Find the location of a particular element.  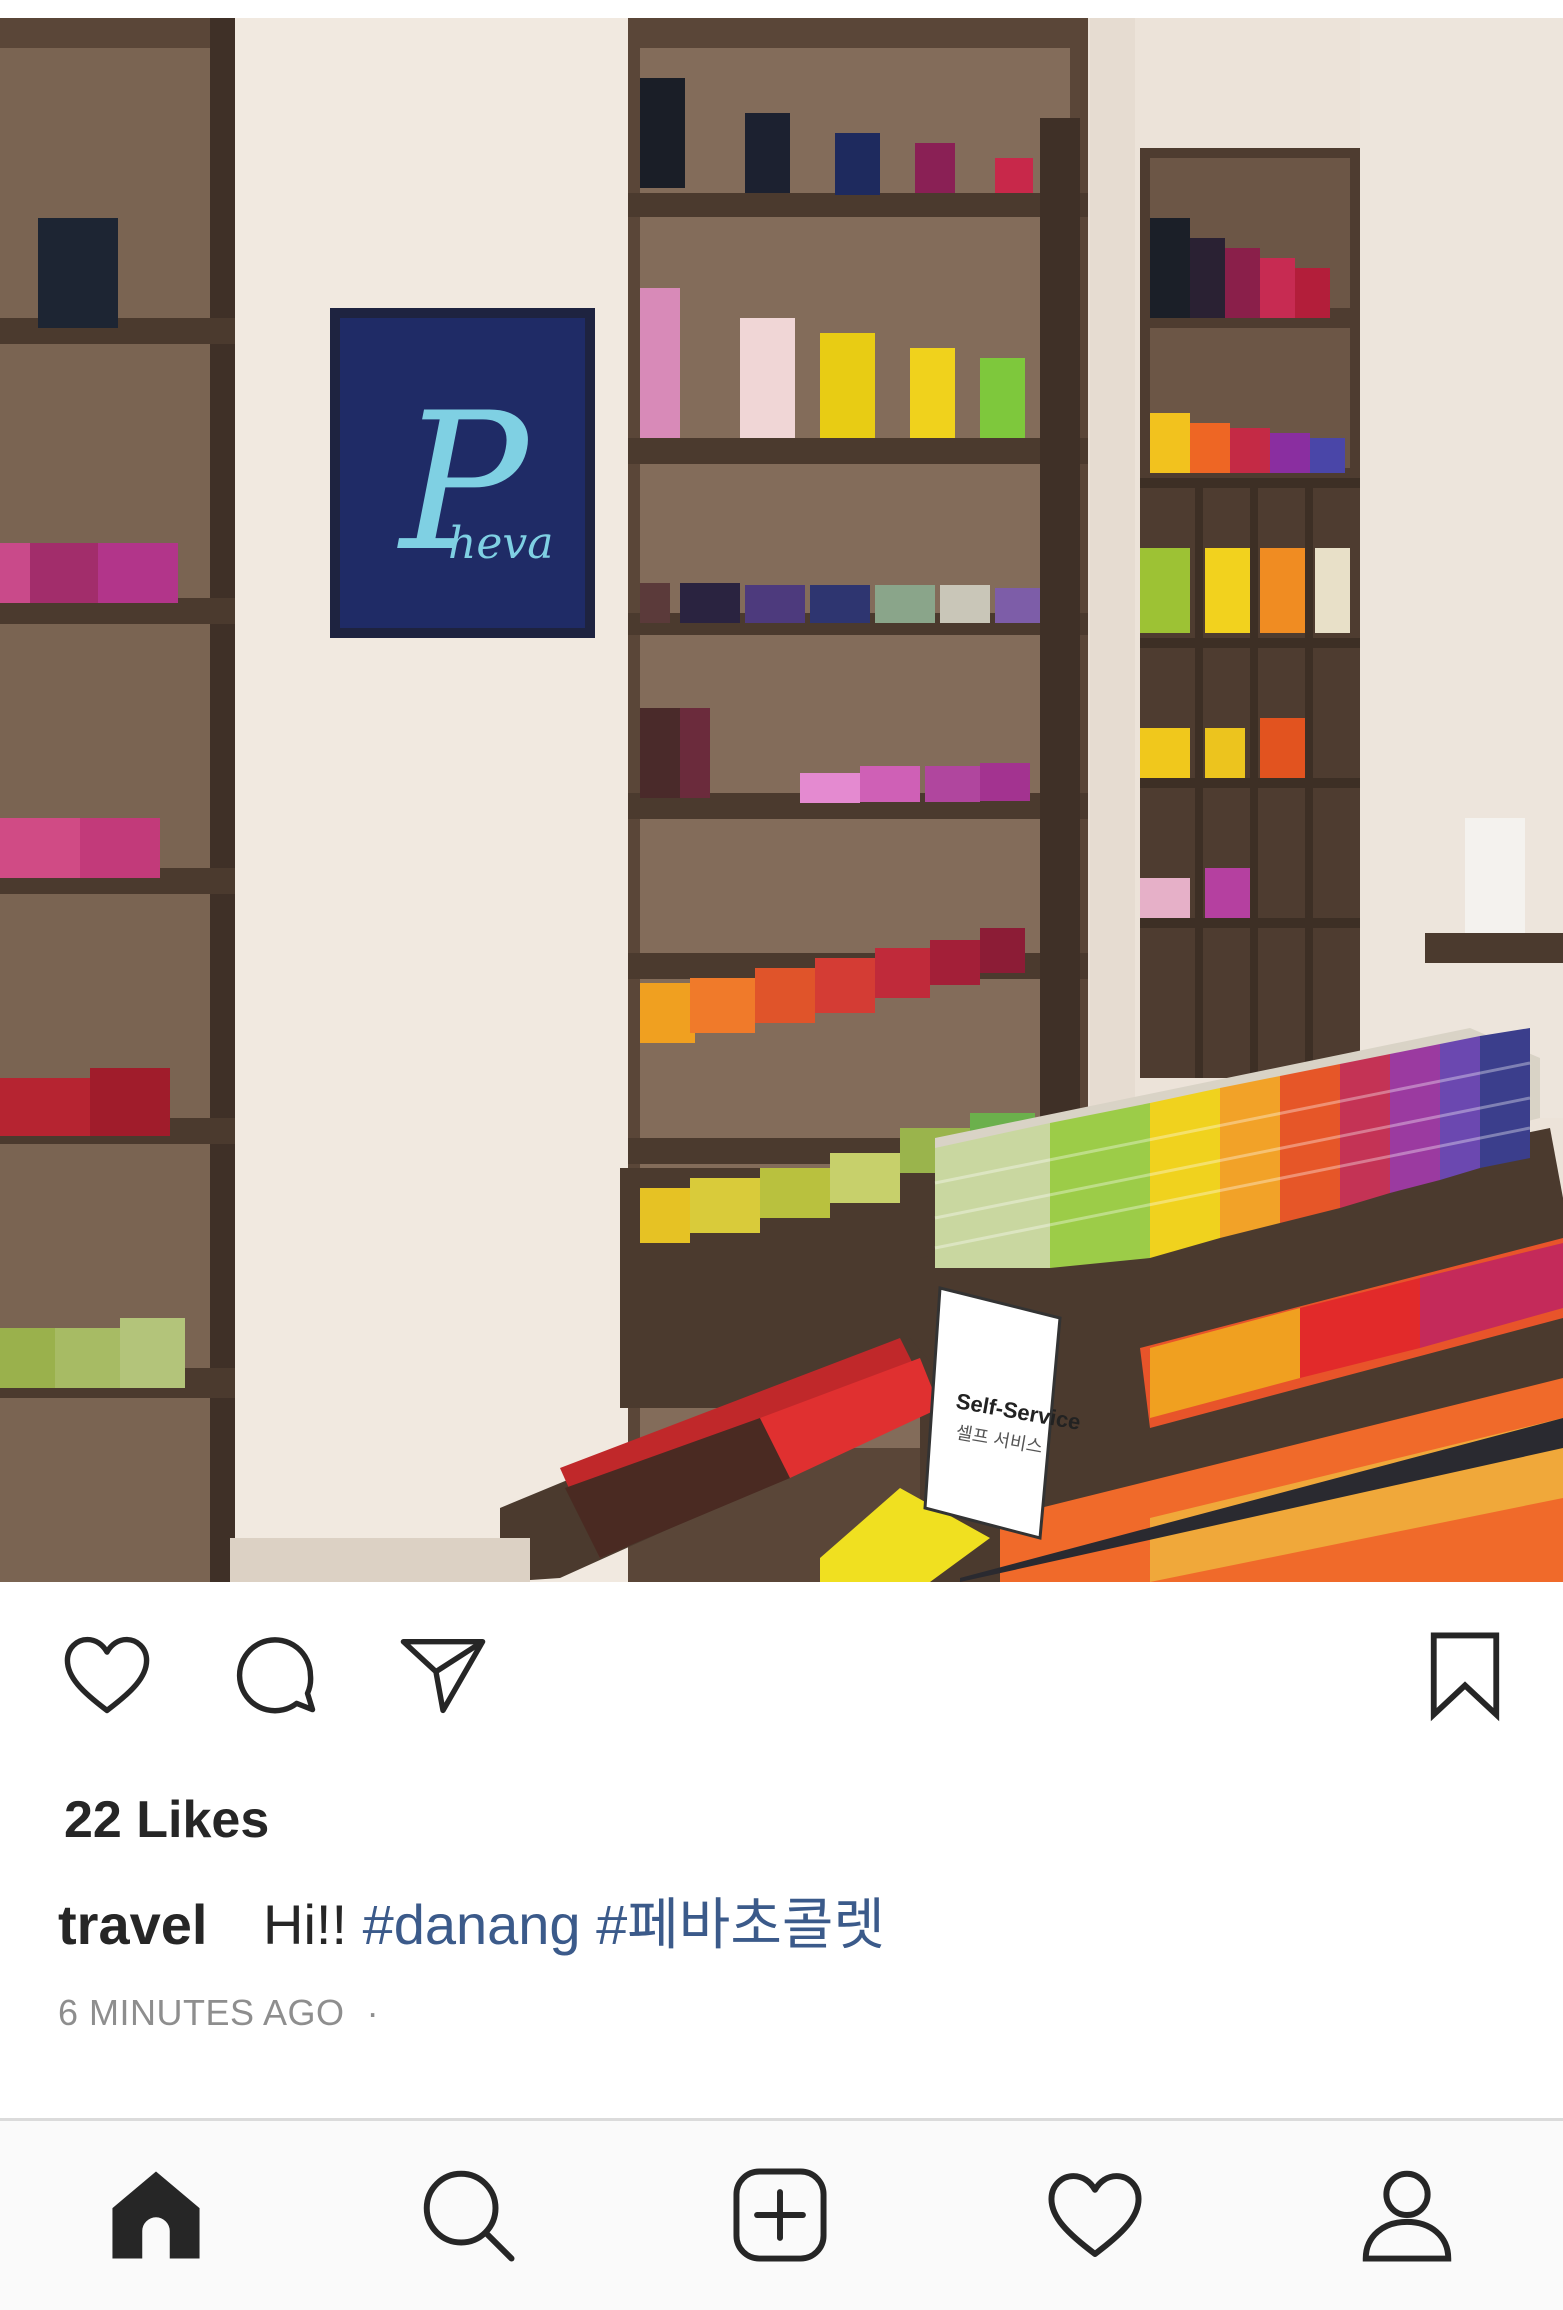

add-post-icon is located at coordinates (780, 2215).